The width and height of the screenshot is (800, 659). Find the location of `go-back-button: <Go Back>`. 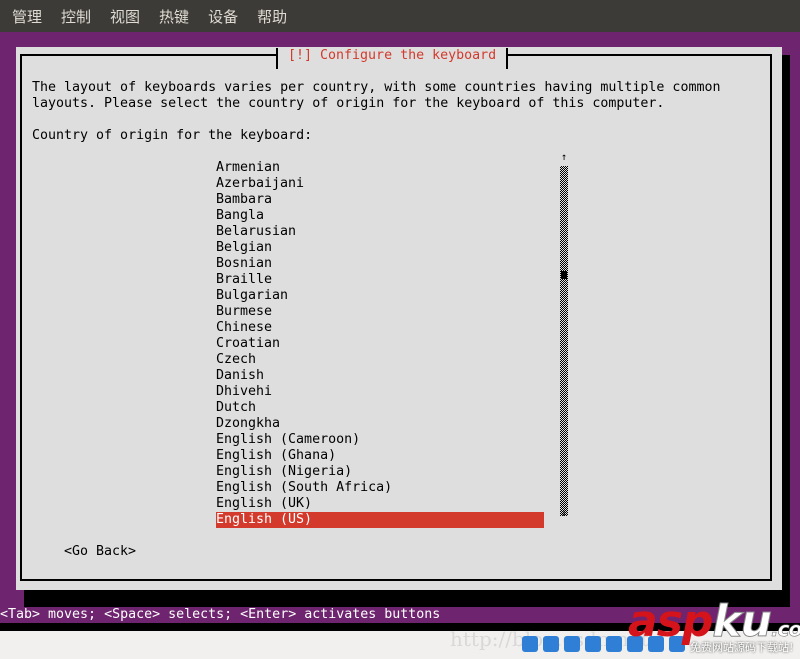

go-back-button: <Go Back> is located at coordinates (100, 552).